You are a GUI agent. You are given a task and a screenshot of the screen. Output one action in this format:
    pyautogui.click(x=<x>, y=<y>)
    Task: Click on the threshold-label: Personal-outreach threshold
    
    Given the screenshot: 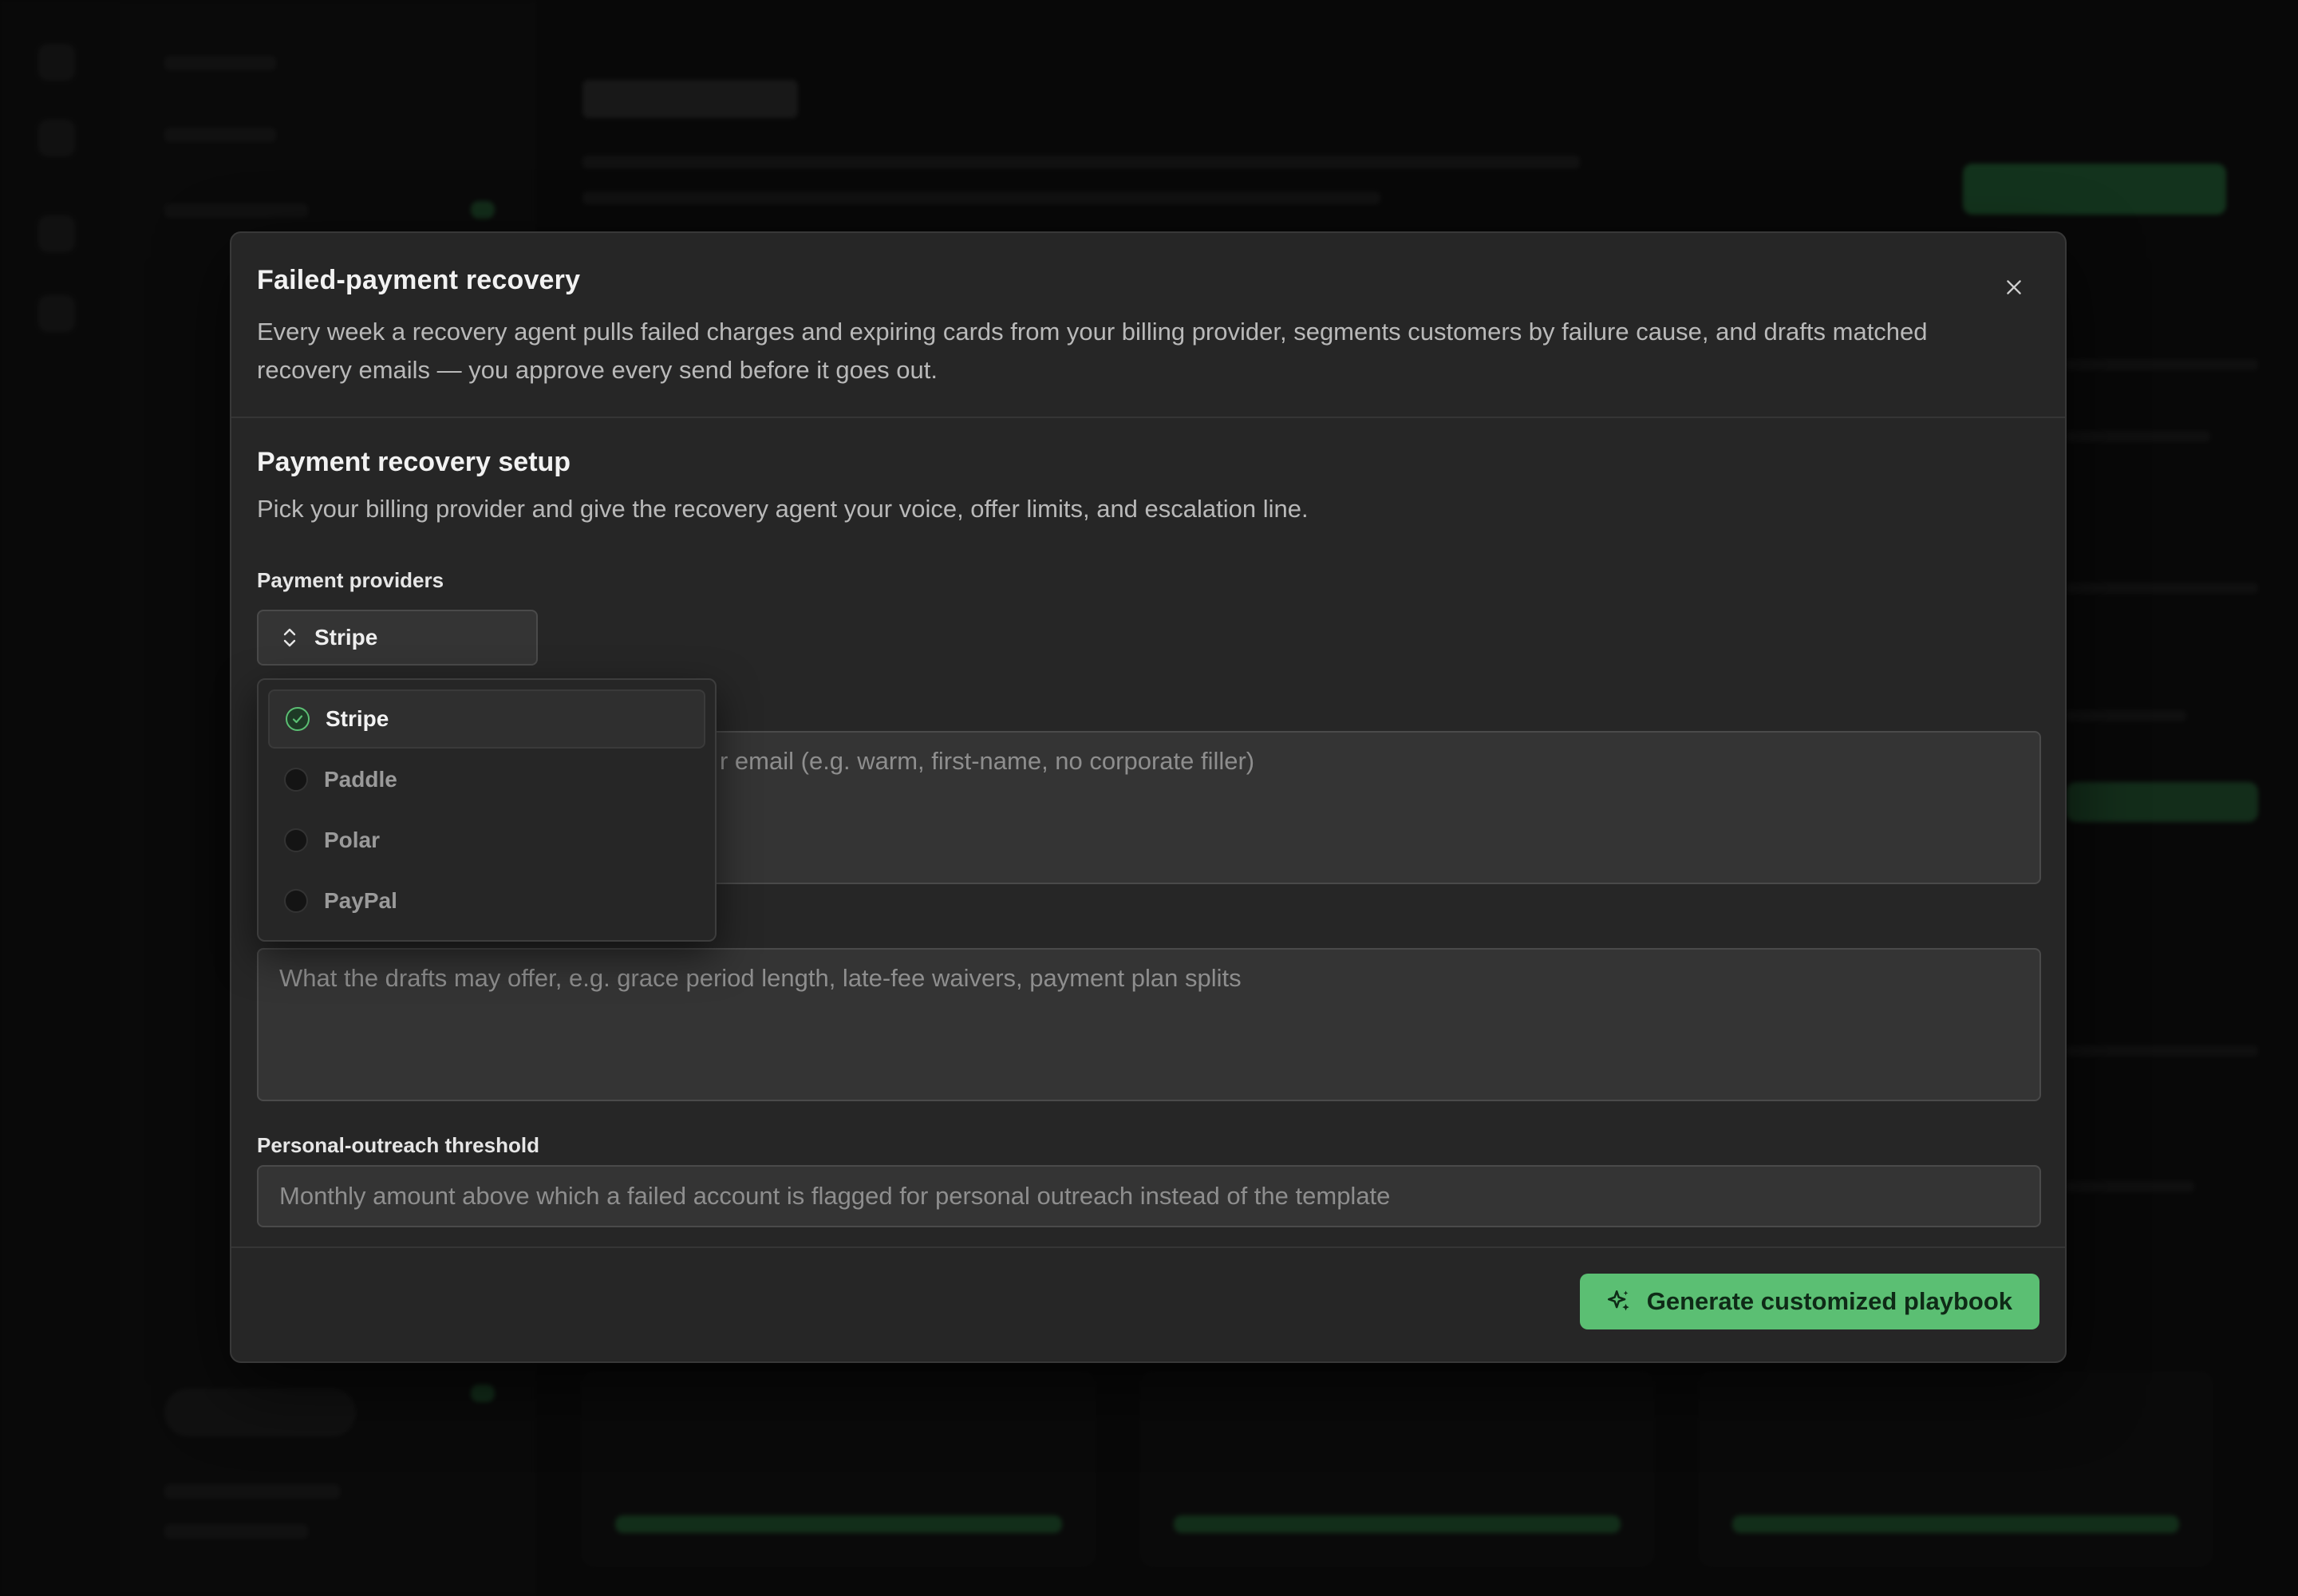 What is the action you would take?
    pyautogui.click(x=398, y=1145)
    